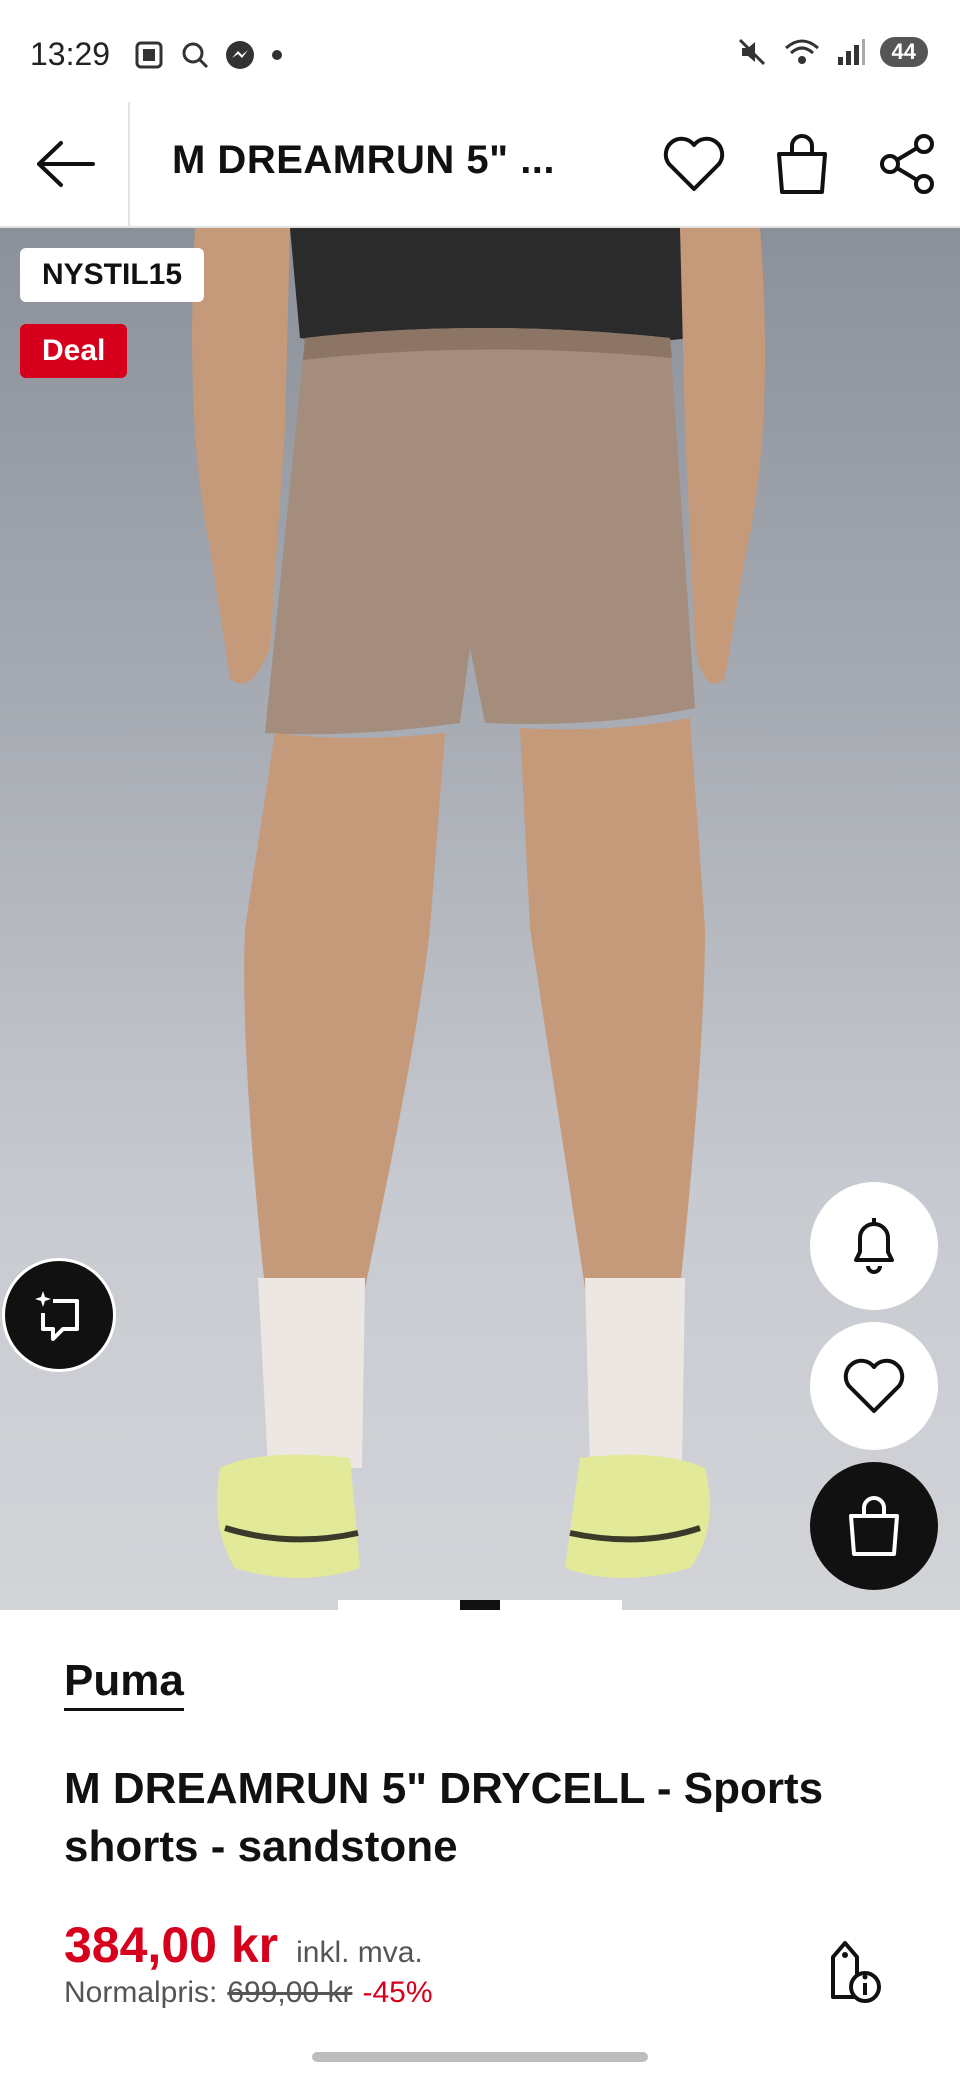  I want to click on ai-search-button, so click(59, 1315).